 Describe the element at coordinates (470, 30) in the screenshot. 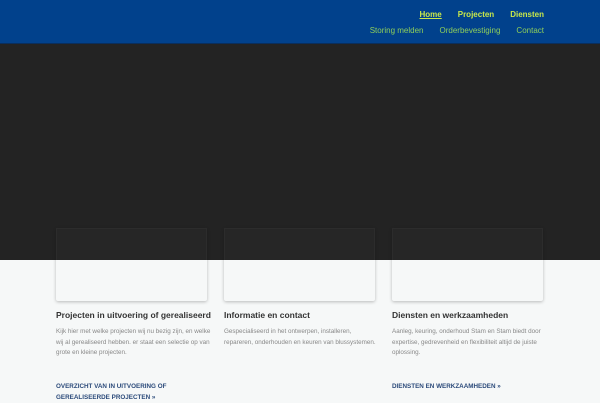

I see `nav-orderbevestiging: Orderbevestiging` at that location.